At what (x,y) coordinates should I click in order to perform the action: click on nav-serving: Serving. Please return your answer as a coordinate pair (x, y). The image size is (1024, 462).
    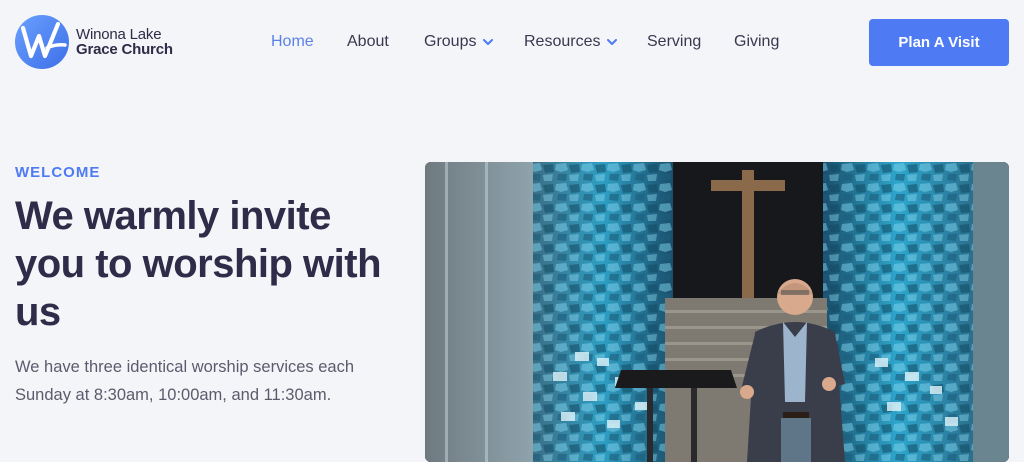
    Looking at the image, I should click on (674, 42).